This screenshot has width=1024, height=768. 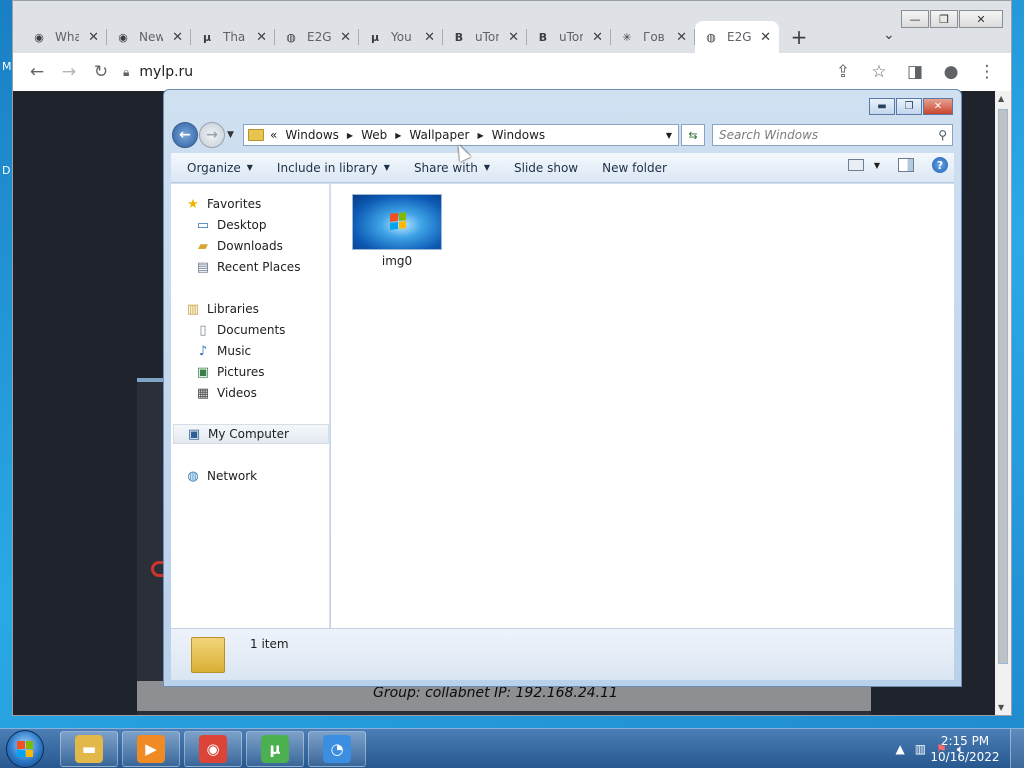 I want to click on nav-downloads: ▰ Downloads, so click(x=239, y=246).